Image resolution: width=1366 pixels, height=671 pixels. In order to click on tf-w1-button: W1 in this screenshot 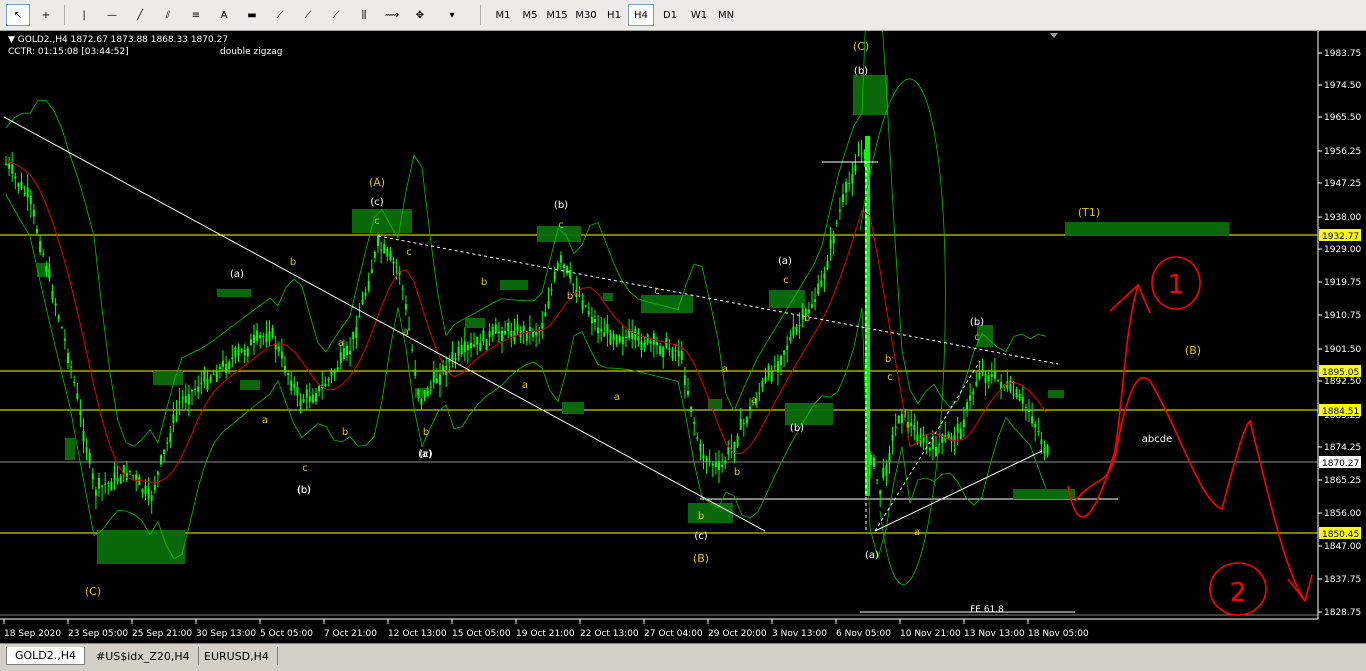, I will do `click(699, 15)`.